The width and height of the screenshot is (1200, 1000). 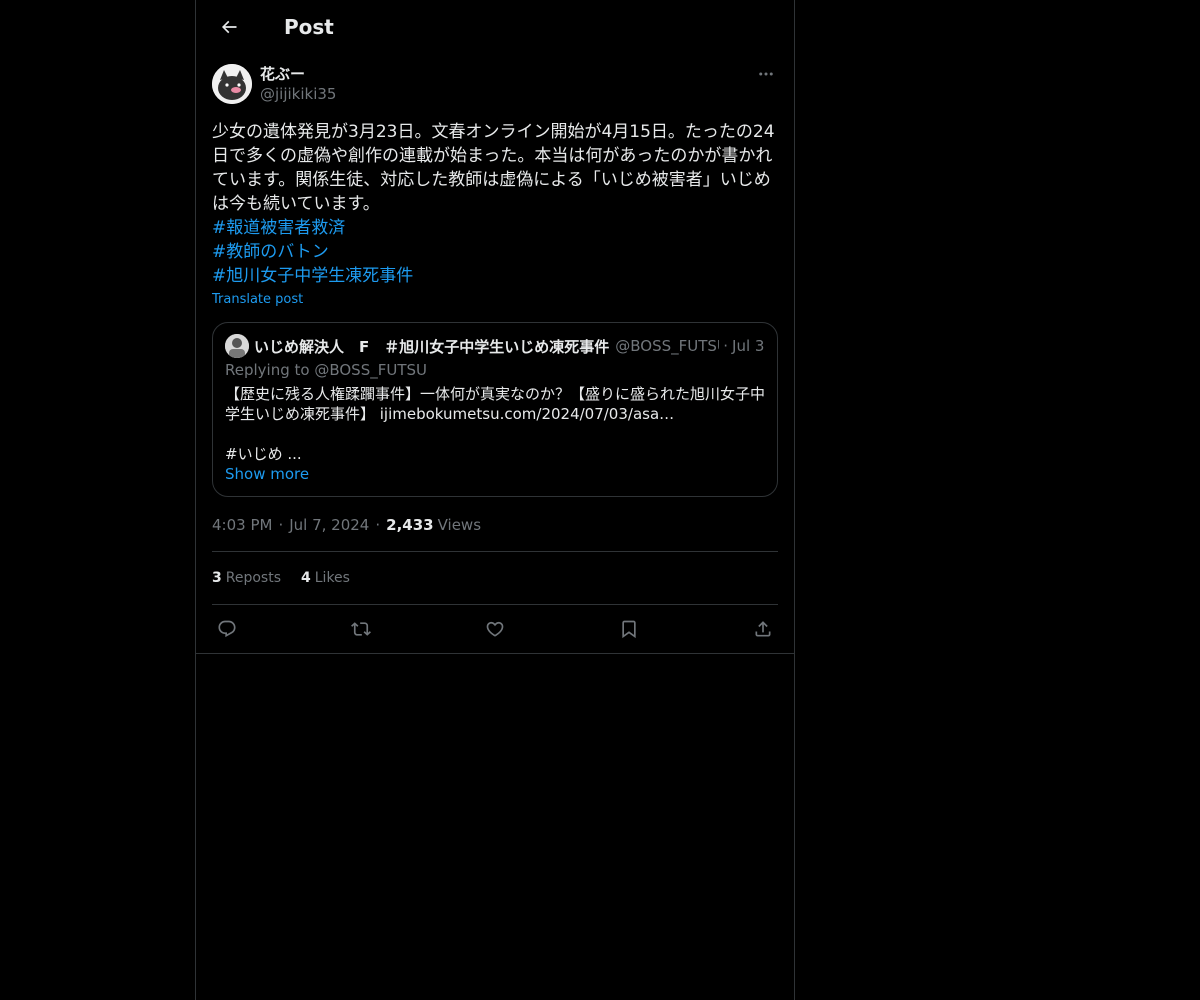 What do you see at coordinates (495, 27) in the screenshot?
I see `header: Post` at bounding box center [495, 27].